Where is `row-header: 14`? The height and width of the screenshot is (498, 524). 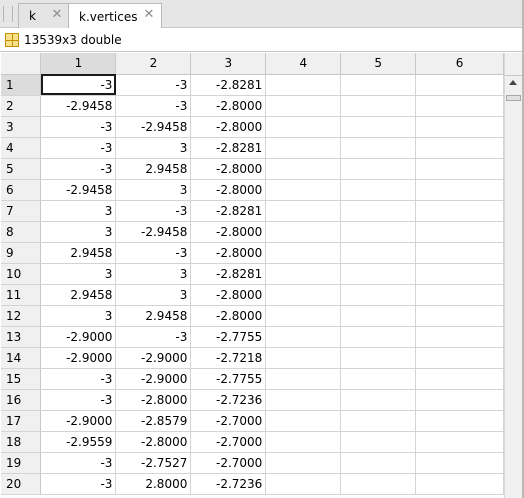
row-header: 14 is located at coordinates (21, 358).